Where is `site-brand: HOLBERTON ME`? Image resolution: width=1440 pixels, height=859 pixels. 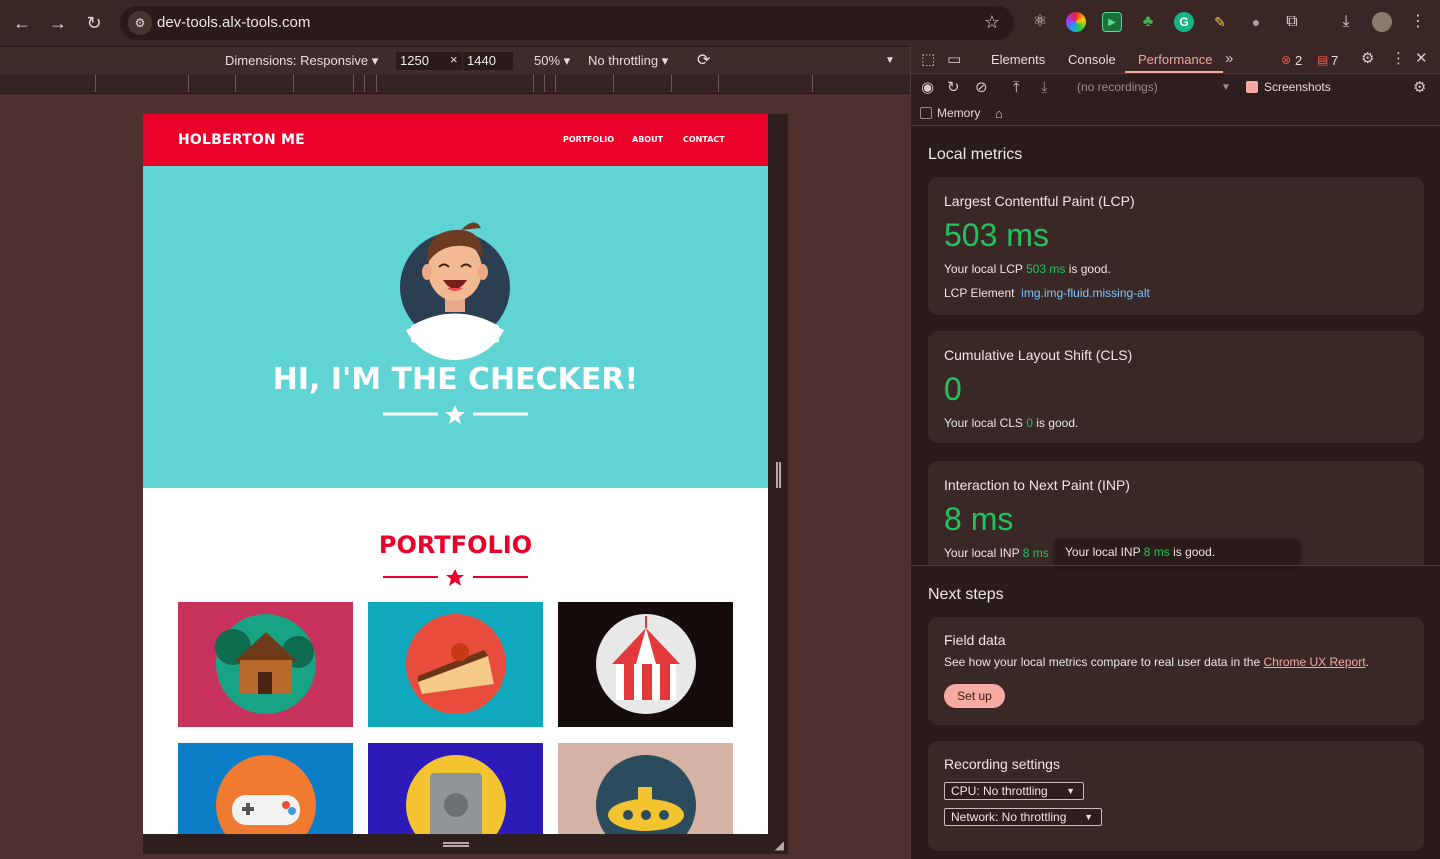
site-brand: HOLBERTON ME is located at coordinates (241, 140).